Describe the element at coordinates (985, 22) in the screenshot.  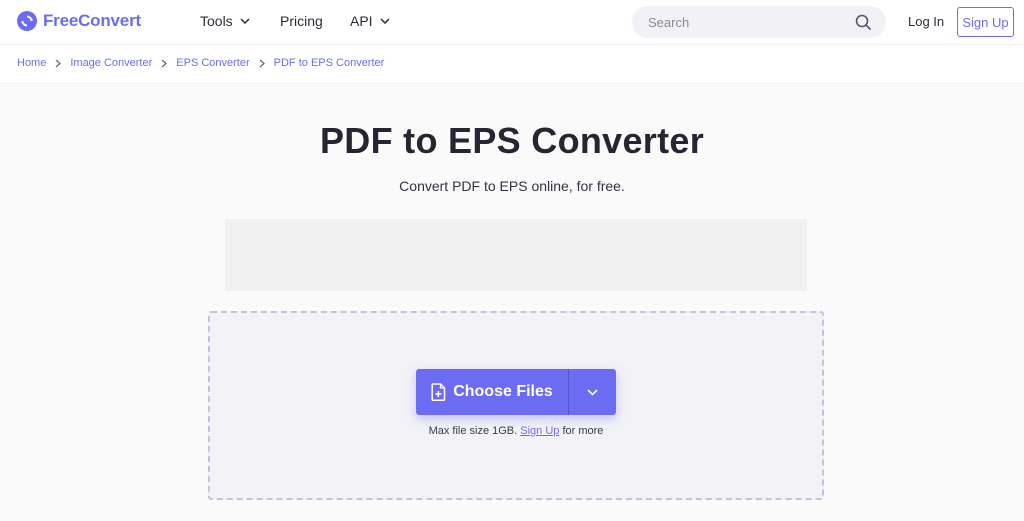
I see `signup-button: Sign Up` at that location.